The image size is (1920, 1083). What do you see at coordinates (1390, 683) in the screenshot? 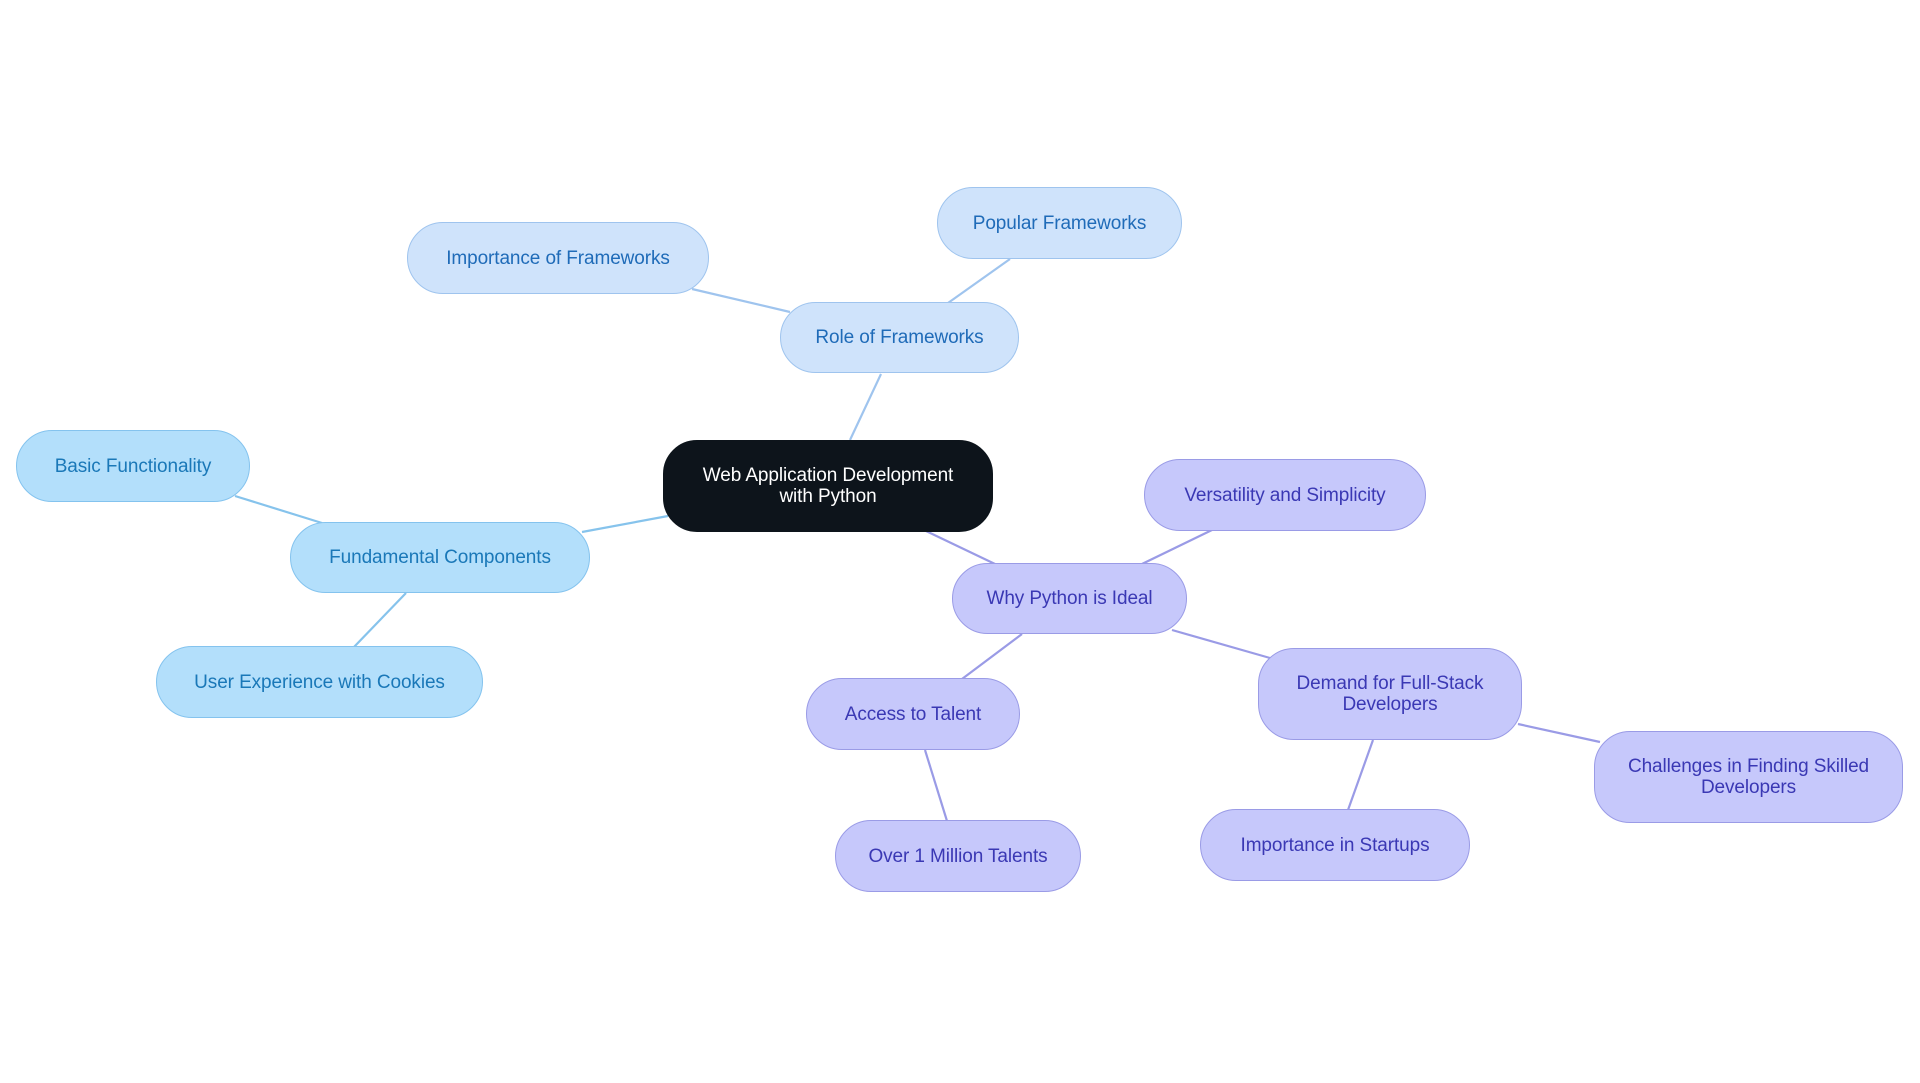
I see `node-label-line1: Demand for Full-Stack` at bounding box center [1390, 683].